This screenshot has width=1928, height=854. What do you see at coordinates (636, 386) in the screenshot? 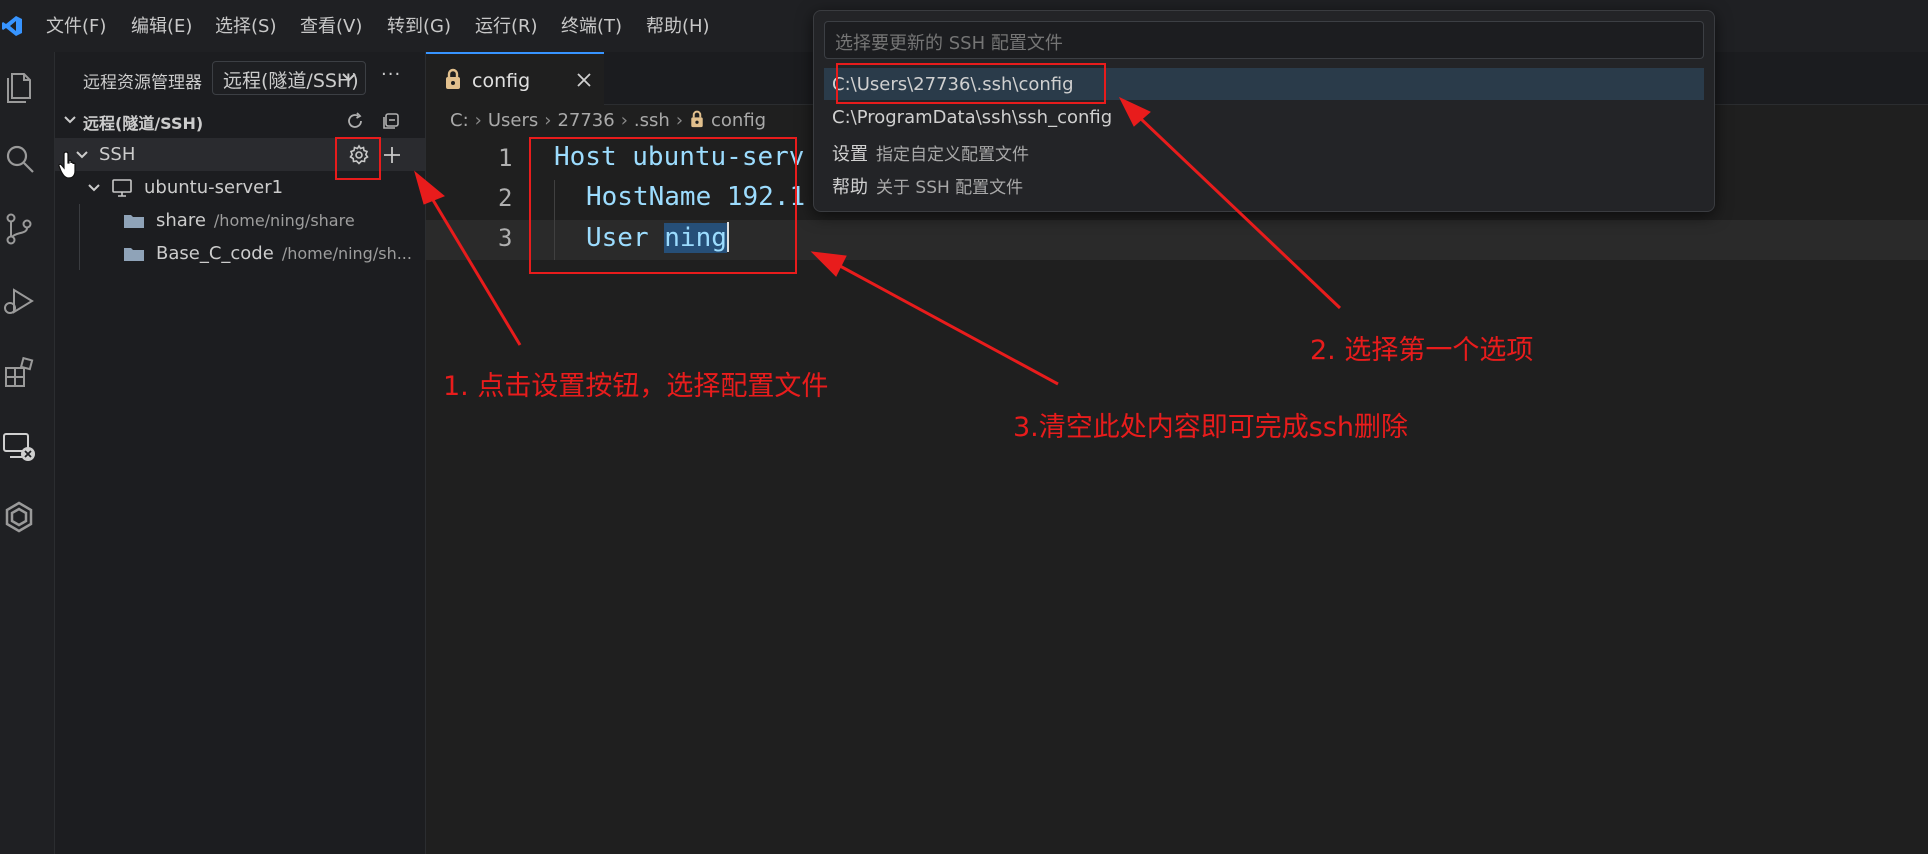
I see `annotation-step1: 1. 点击设置按钮，选择配置文件` at bounding box center [636, 386].